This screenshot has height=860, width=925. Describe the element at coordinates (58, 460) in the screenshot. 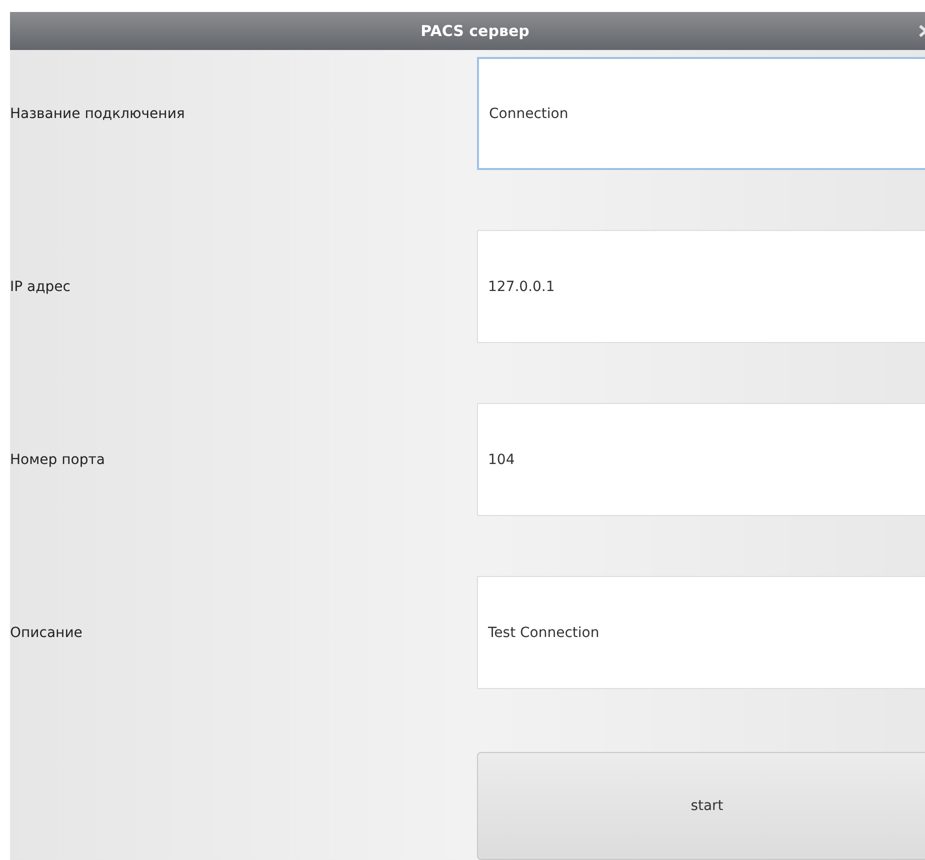

I see `field-label: Номер порта` at that location.